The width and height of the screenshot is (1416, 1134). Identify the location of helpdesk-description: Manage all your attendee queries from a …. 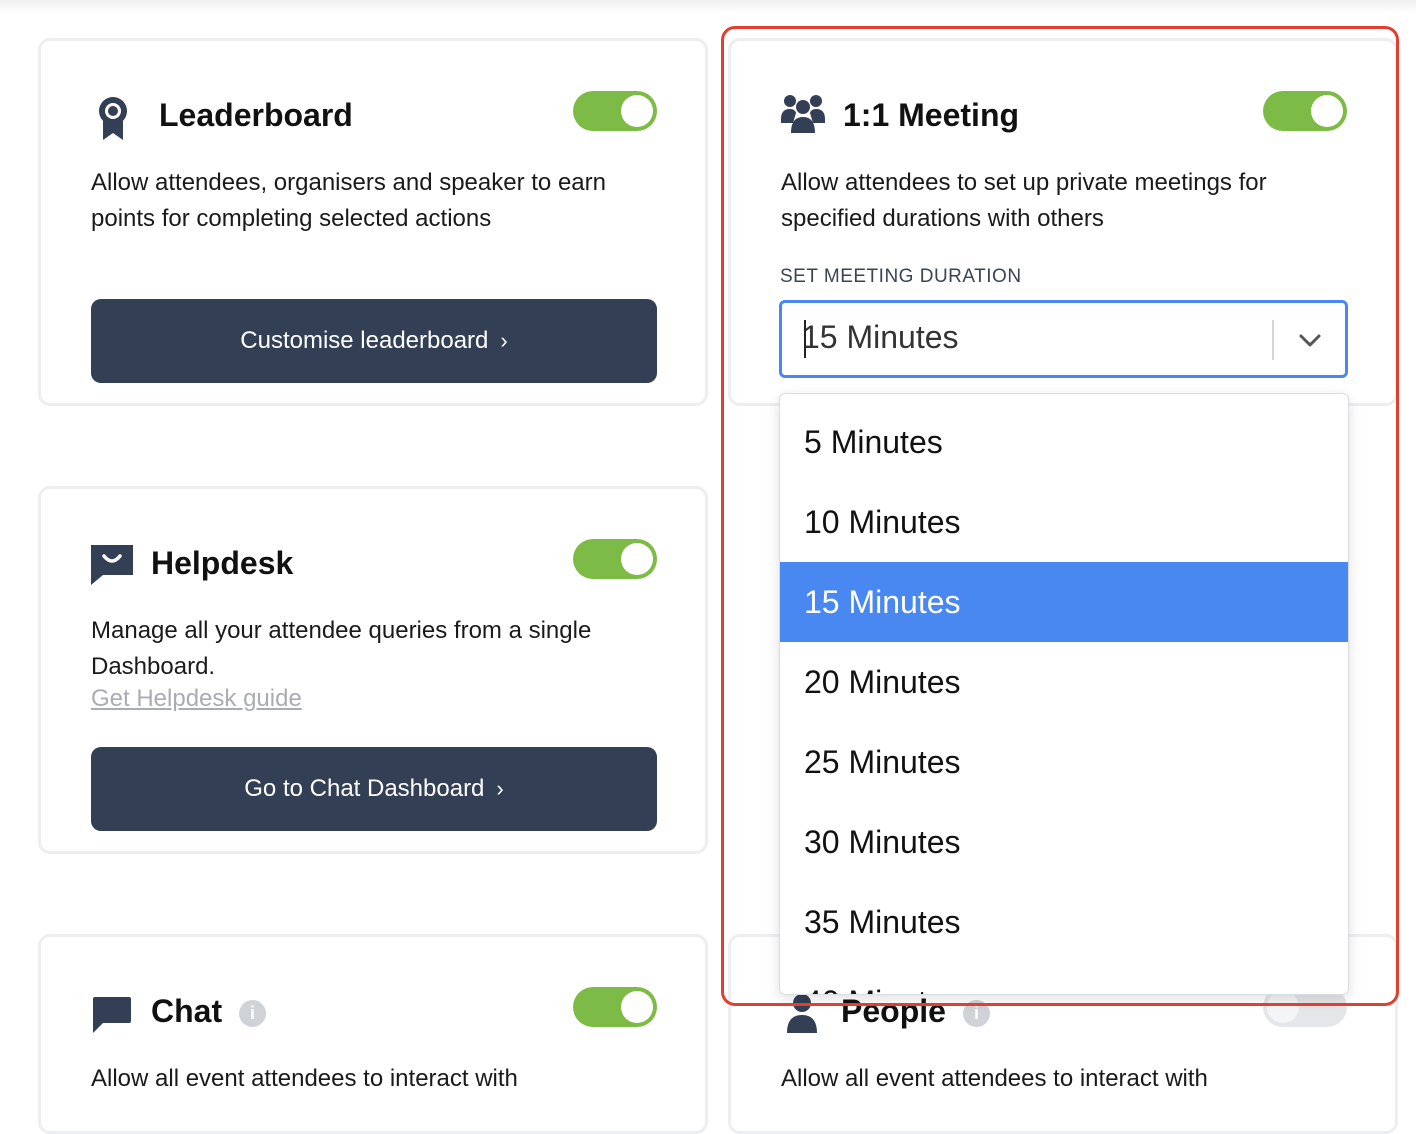
(341, 648).